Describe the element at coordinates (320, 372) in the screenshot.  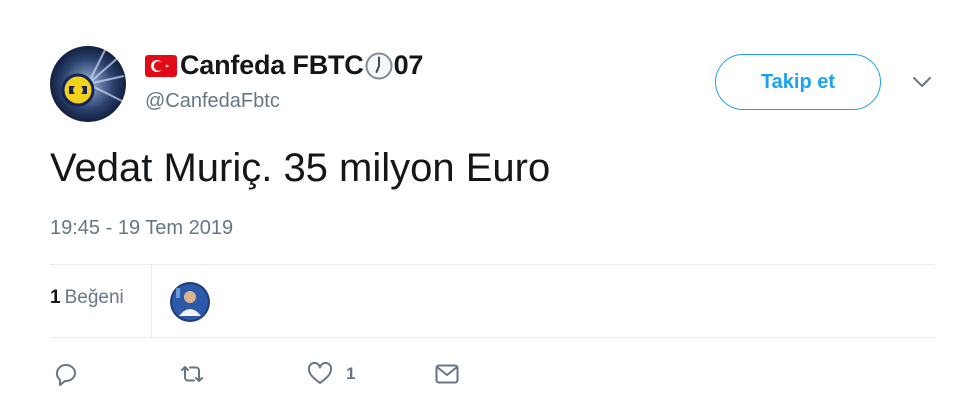
I see `heart-icon` at that location.